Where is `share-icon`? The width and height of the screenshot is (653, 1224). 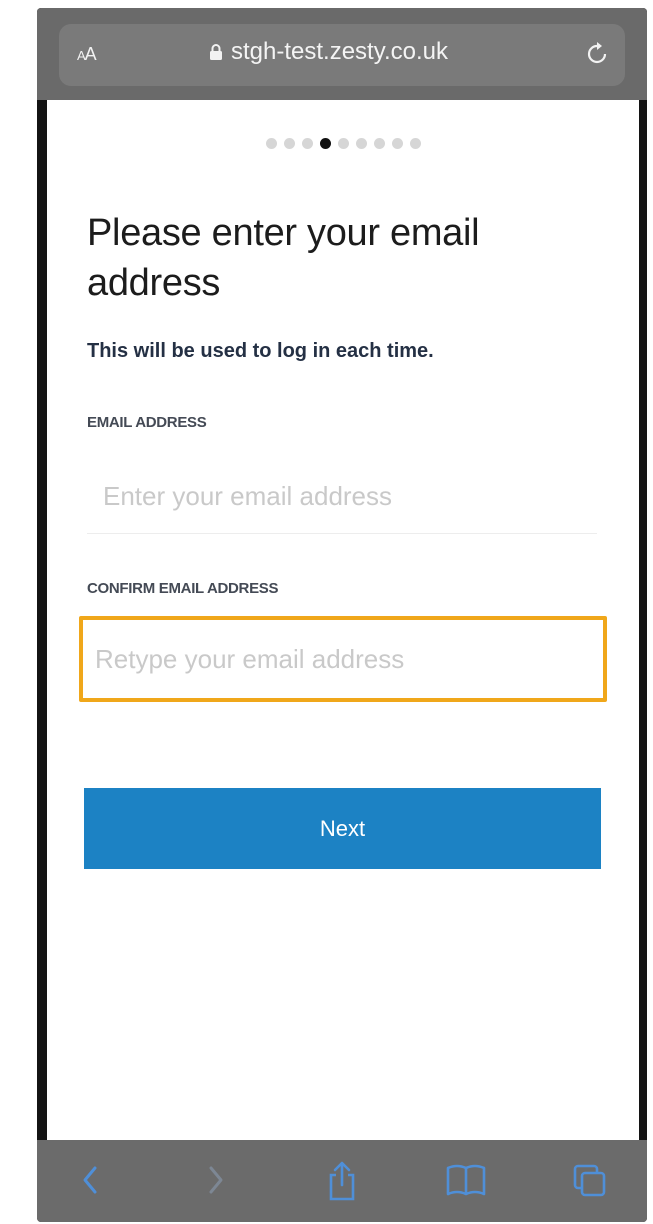 share-icon is located at coordinates (342, 1181).